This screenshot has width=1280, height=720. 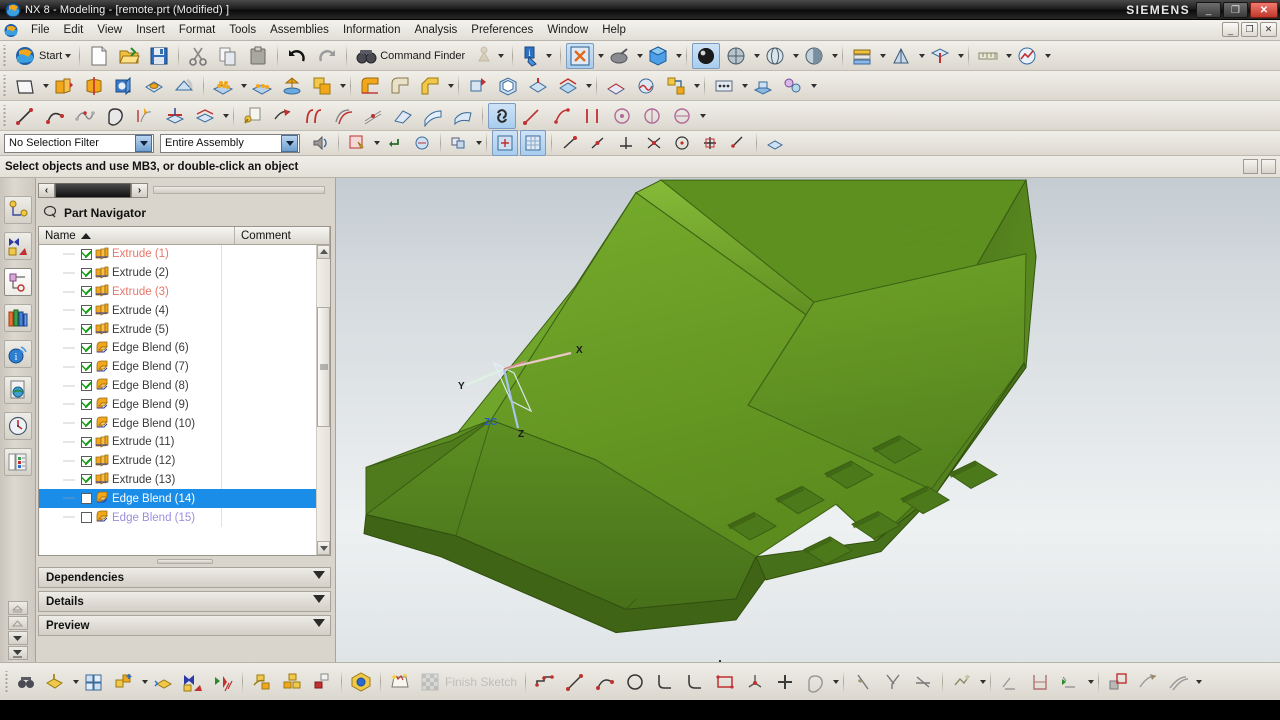 I want to click on bridge-curve-button, so click(x=313, y=116).